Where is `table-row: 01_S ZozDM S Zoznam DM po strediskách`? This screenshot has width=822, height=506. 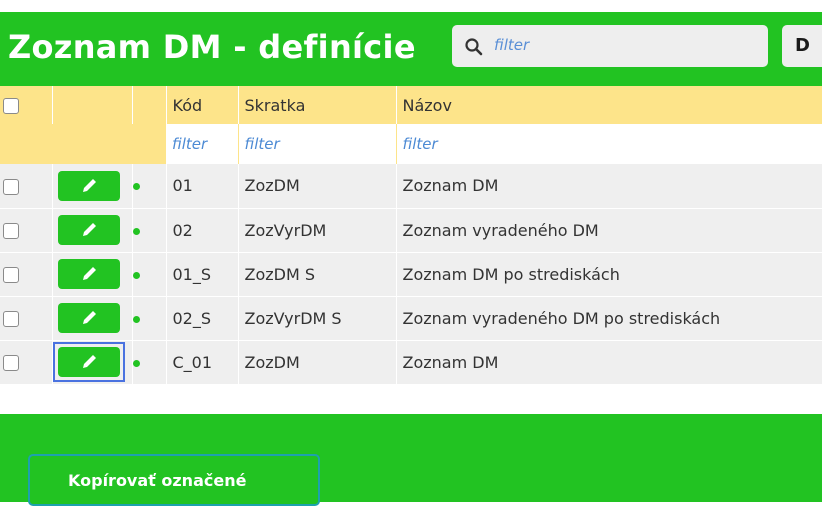 table-row: 01_S ZozDM S Zoznam DM po strediskách is located at coordinates (411, 274).